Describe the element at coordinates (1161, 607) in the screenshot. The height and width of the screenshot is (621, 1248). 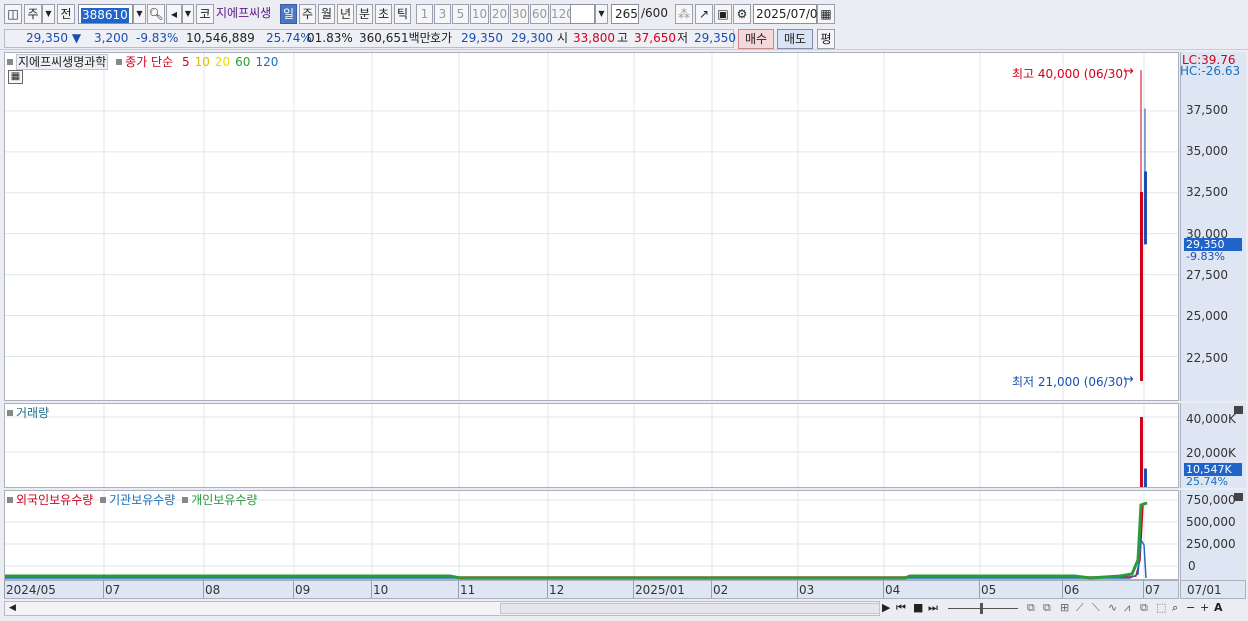
I see `export-icon: ⬚` at that location.